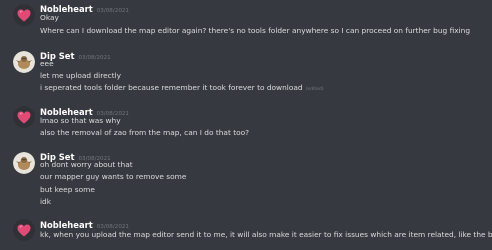  I want to click on message-text: oh dont worry about that, so click(86, 164).